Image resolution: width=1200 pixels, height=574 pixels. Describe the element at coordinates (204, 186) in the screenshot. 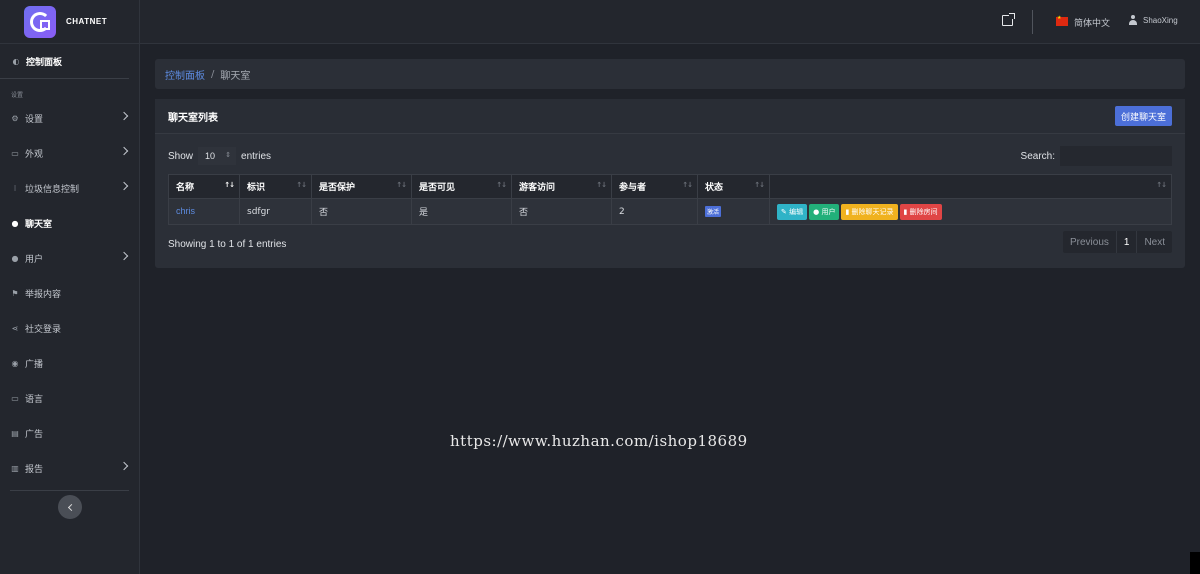

I see `column-header-name: 名称 ↑↓` at that location.